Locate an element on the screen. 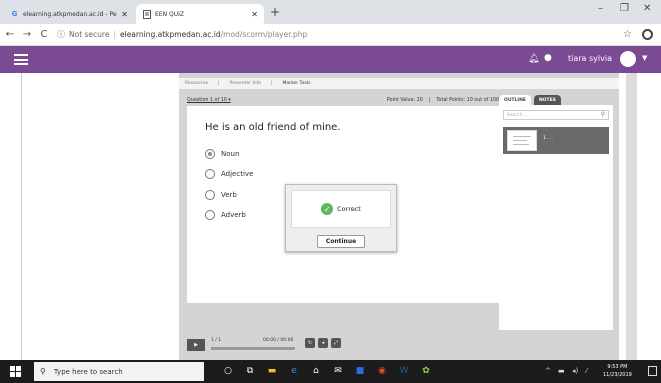  edge-icon: e is located at coordinates (294, 371).